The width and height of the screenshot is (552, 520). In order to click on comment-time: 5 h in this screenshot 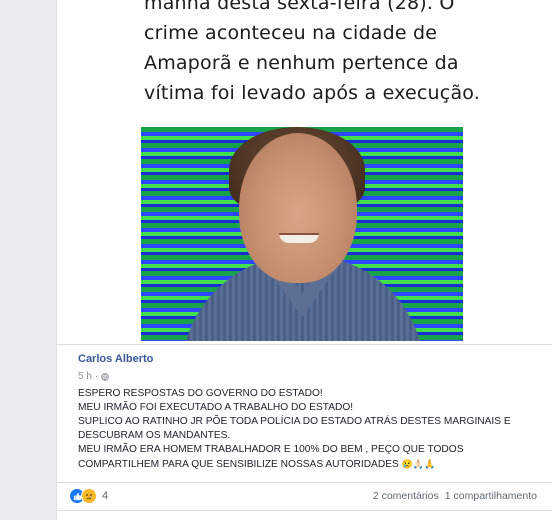, I will do `click(85, 376)`.